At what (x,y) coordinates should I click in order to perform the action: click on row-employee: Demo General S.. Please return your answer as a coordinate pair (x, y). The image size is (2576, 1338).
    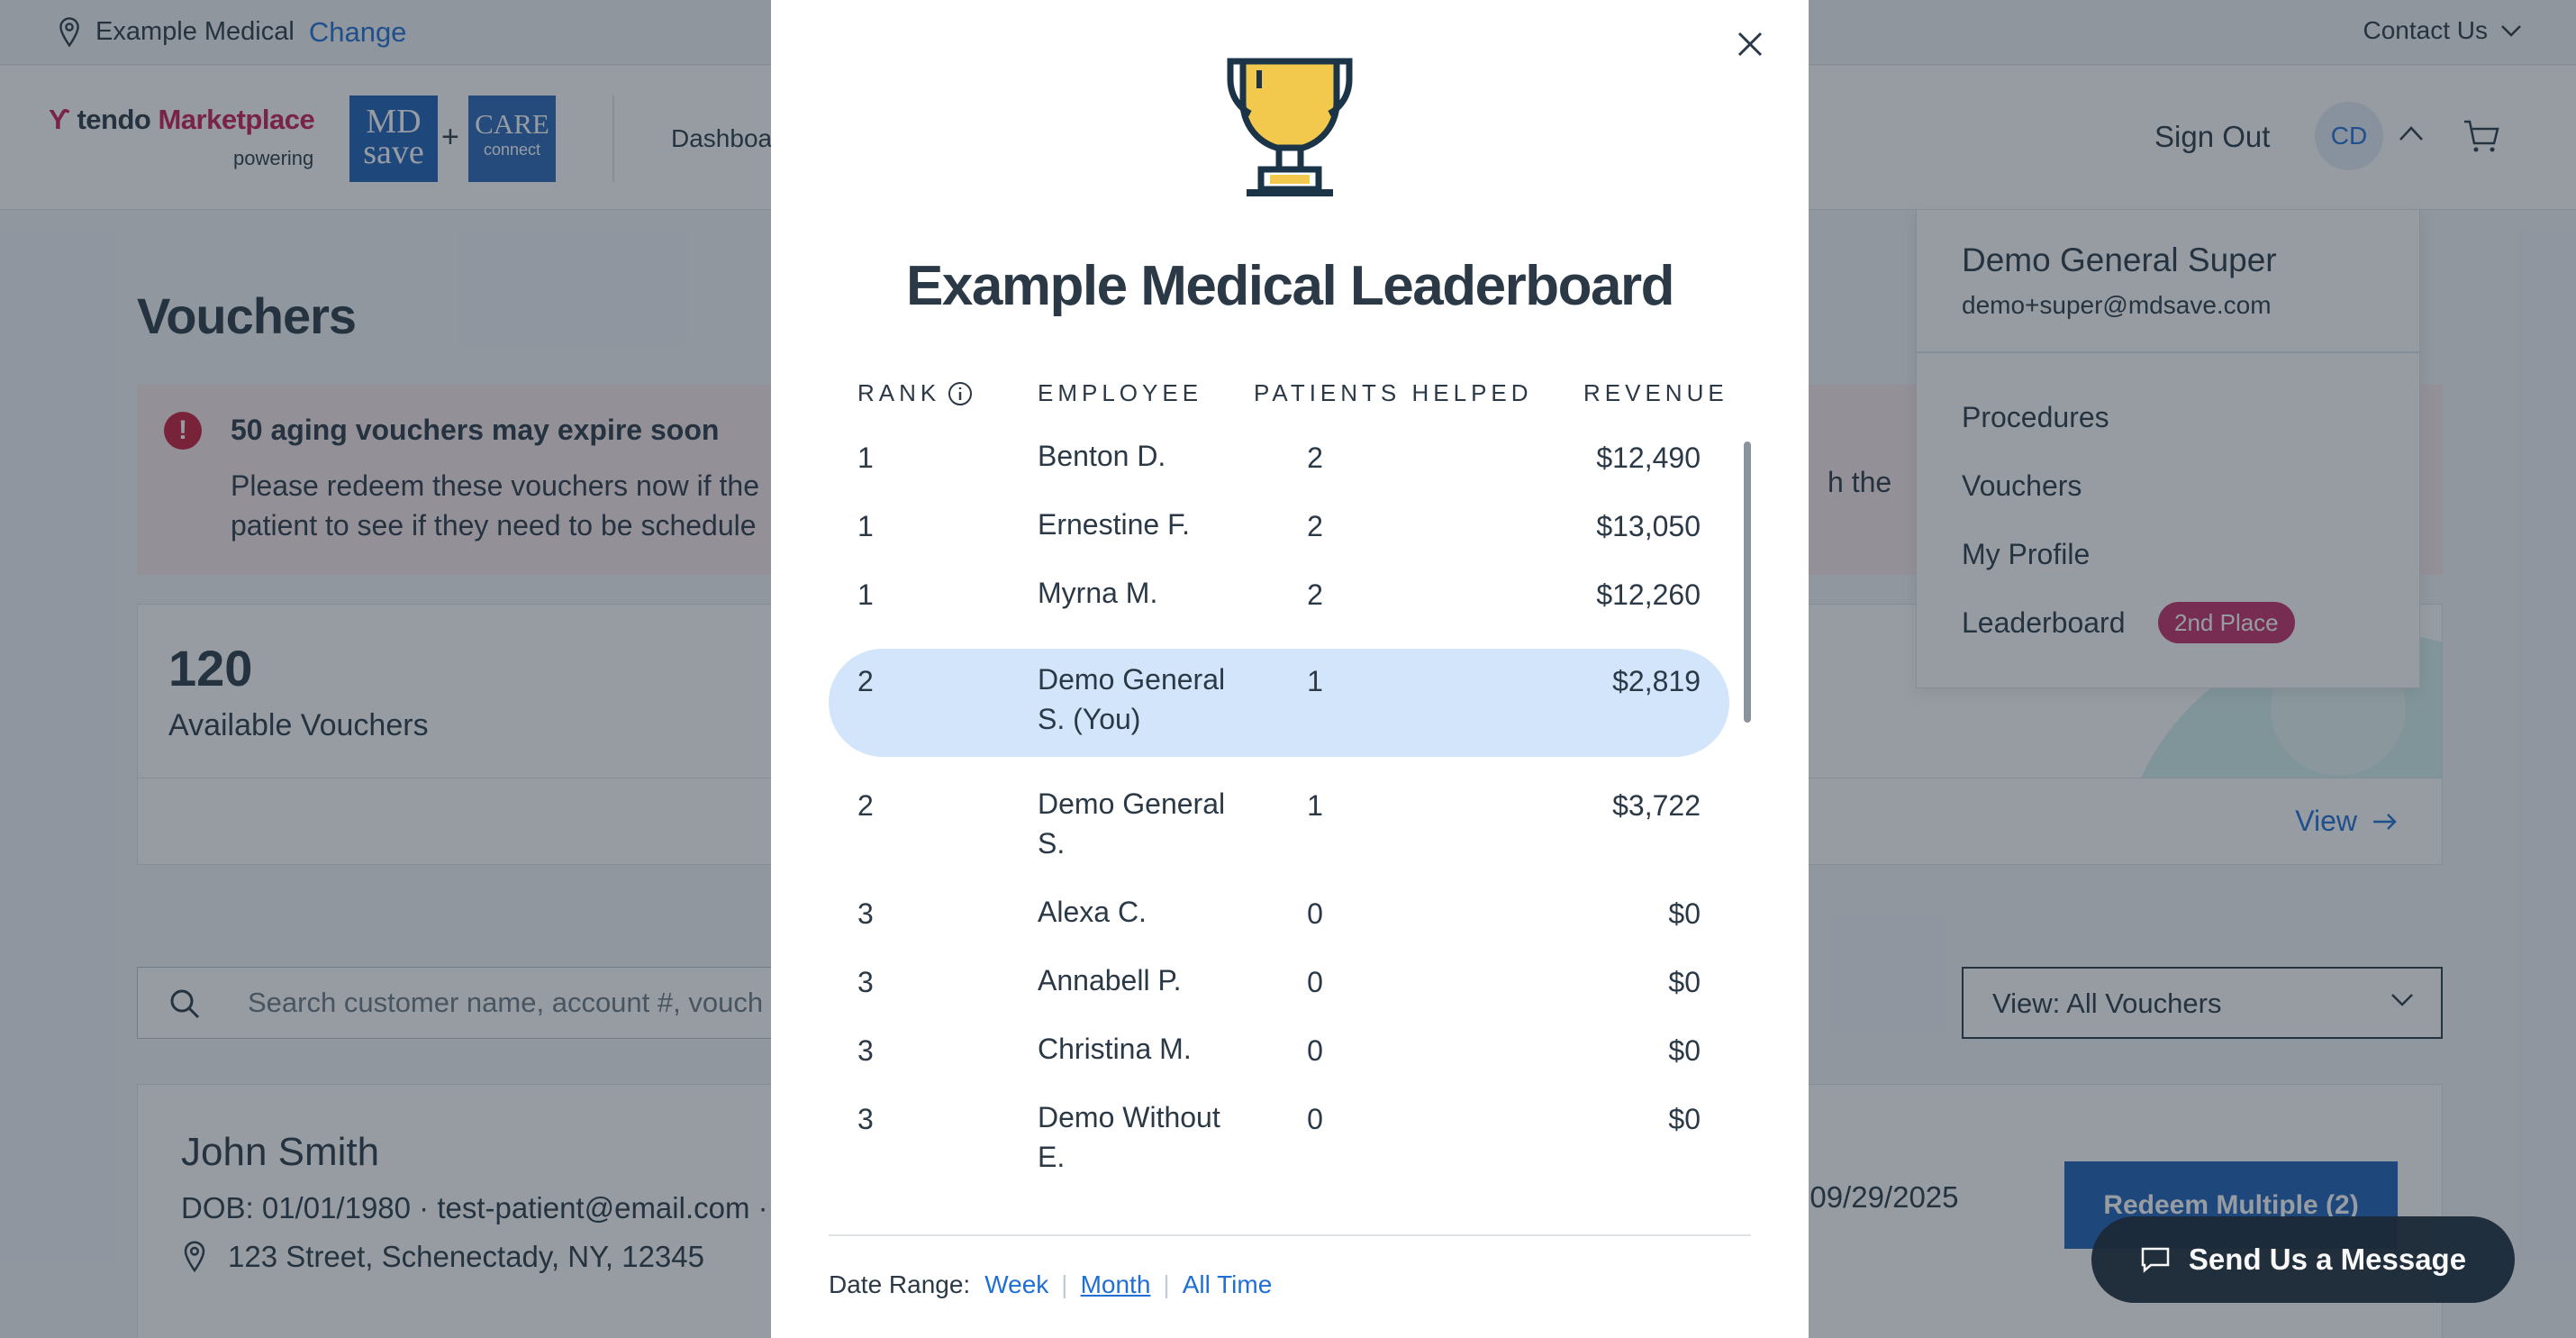
    Looking at the image, I should click on (1132, 823).